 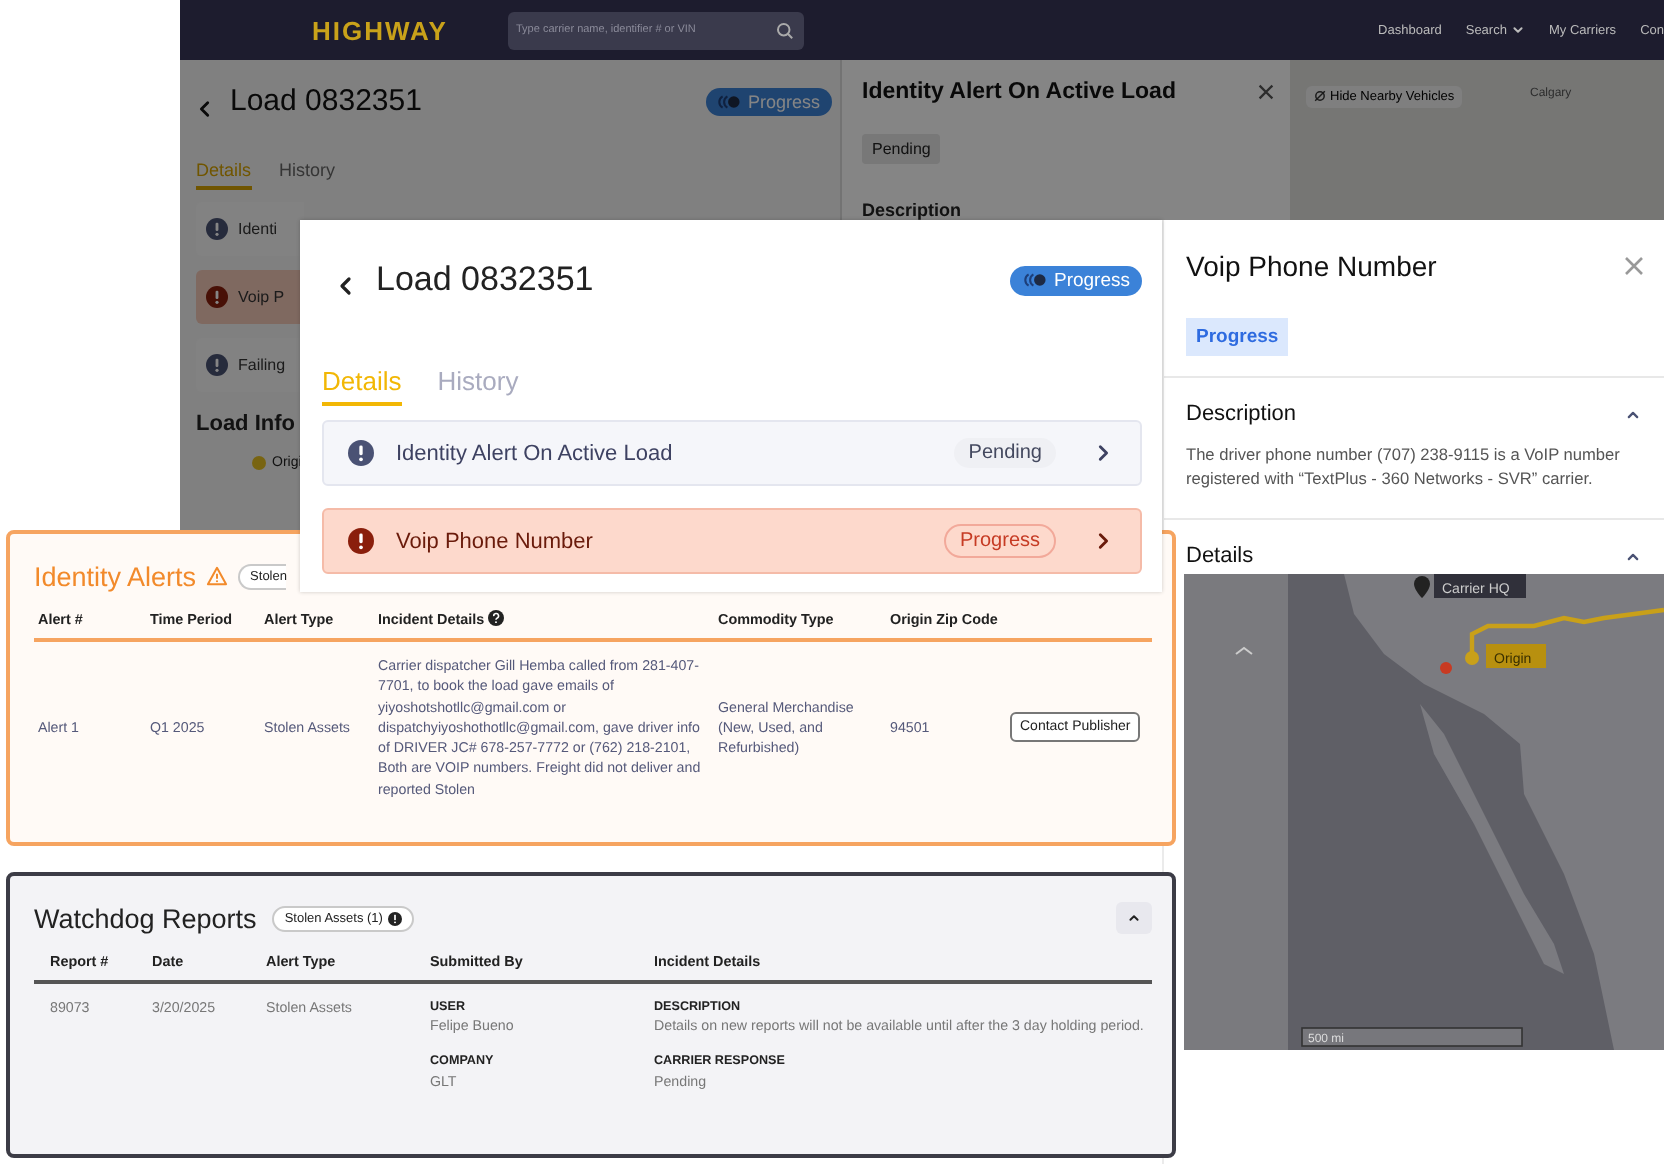 What do you see at coordinates (494, 541) in the screenshot?
I see `alert-title: Voip Phone Number` at bounding box center [494, 541].